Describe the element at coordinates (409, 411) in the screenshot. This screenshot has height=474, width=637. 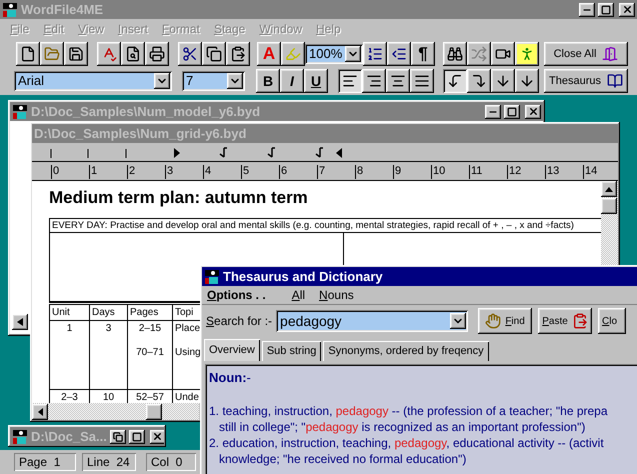
I see `definition-line: 1. teaching, instruction, pedagogy -- (the profession of a teacher; "he prepa` at that location.